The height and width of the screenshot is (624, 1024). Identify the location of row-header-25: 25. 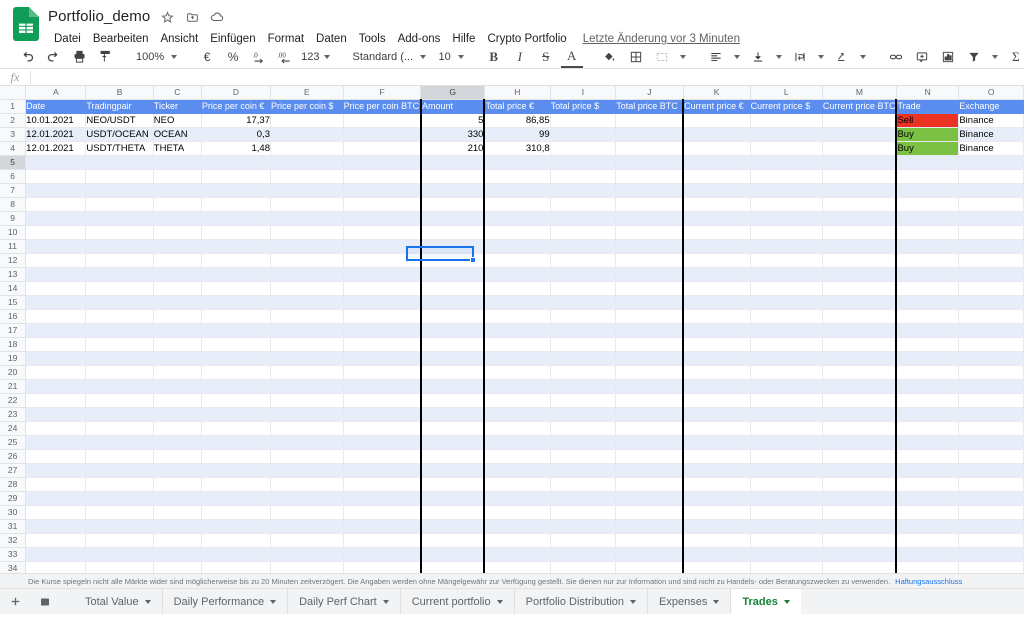
(13, 442).